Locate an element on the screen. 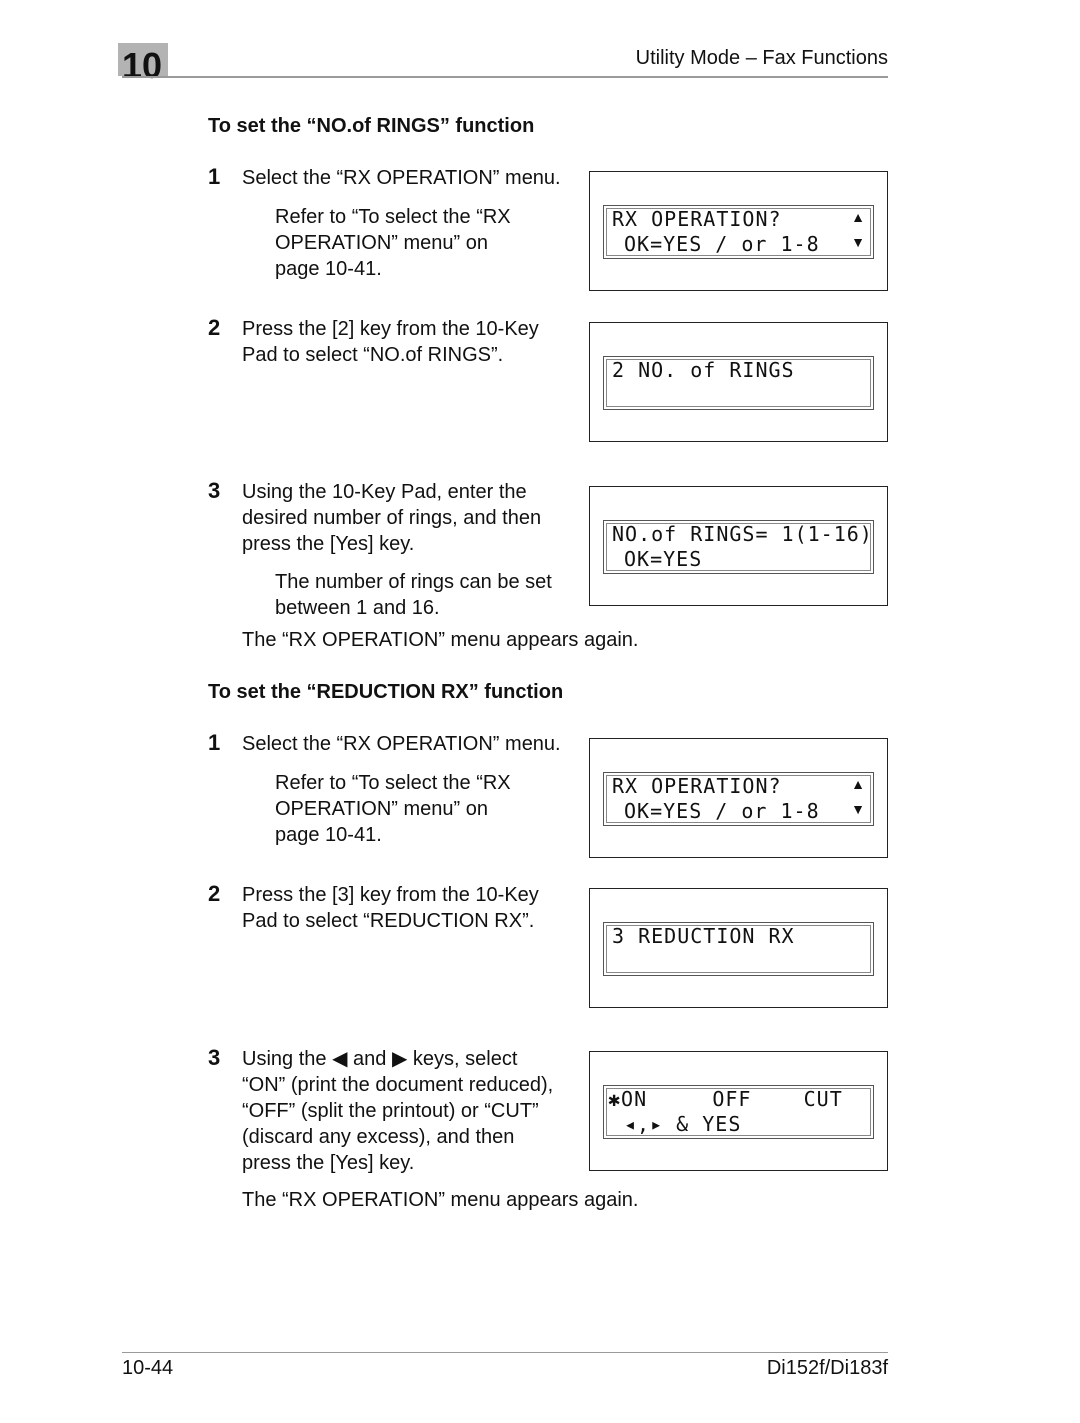 This screenshot has width=1080, height=1423. page-number: 10-44 is located at coordinates (148, 1368).